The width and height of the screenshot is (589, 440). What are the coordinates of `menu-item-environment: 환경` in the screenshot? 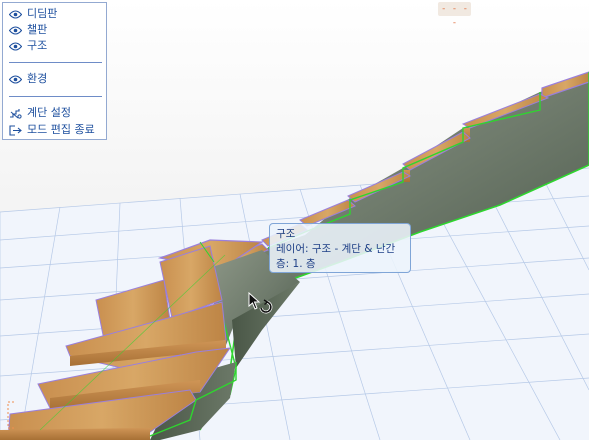 It's located at (28, 79).